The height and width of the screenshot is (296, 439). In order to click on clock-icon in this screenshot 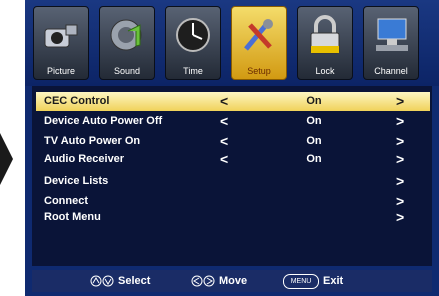, I will do `click(193, 35)`.